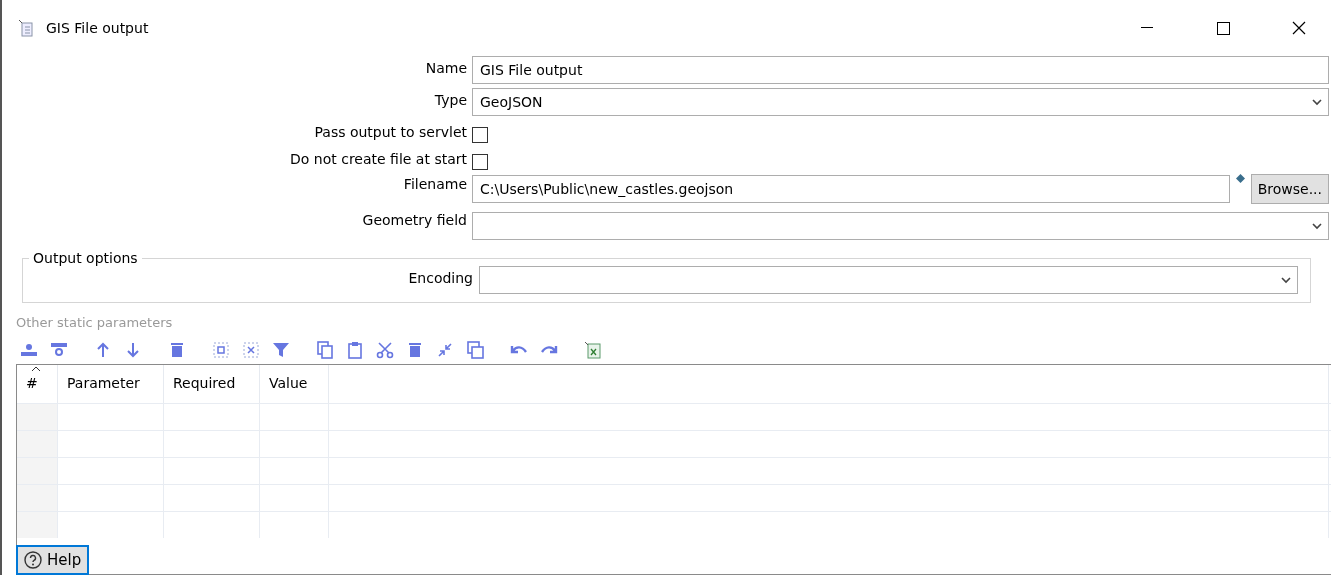 This screenshot has width=1331, height=575. I want to click on column-header: #, so click(37, 384).